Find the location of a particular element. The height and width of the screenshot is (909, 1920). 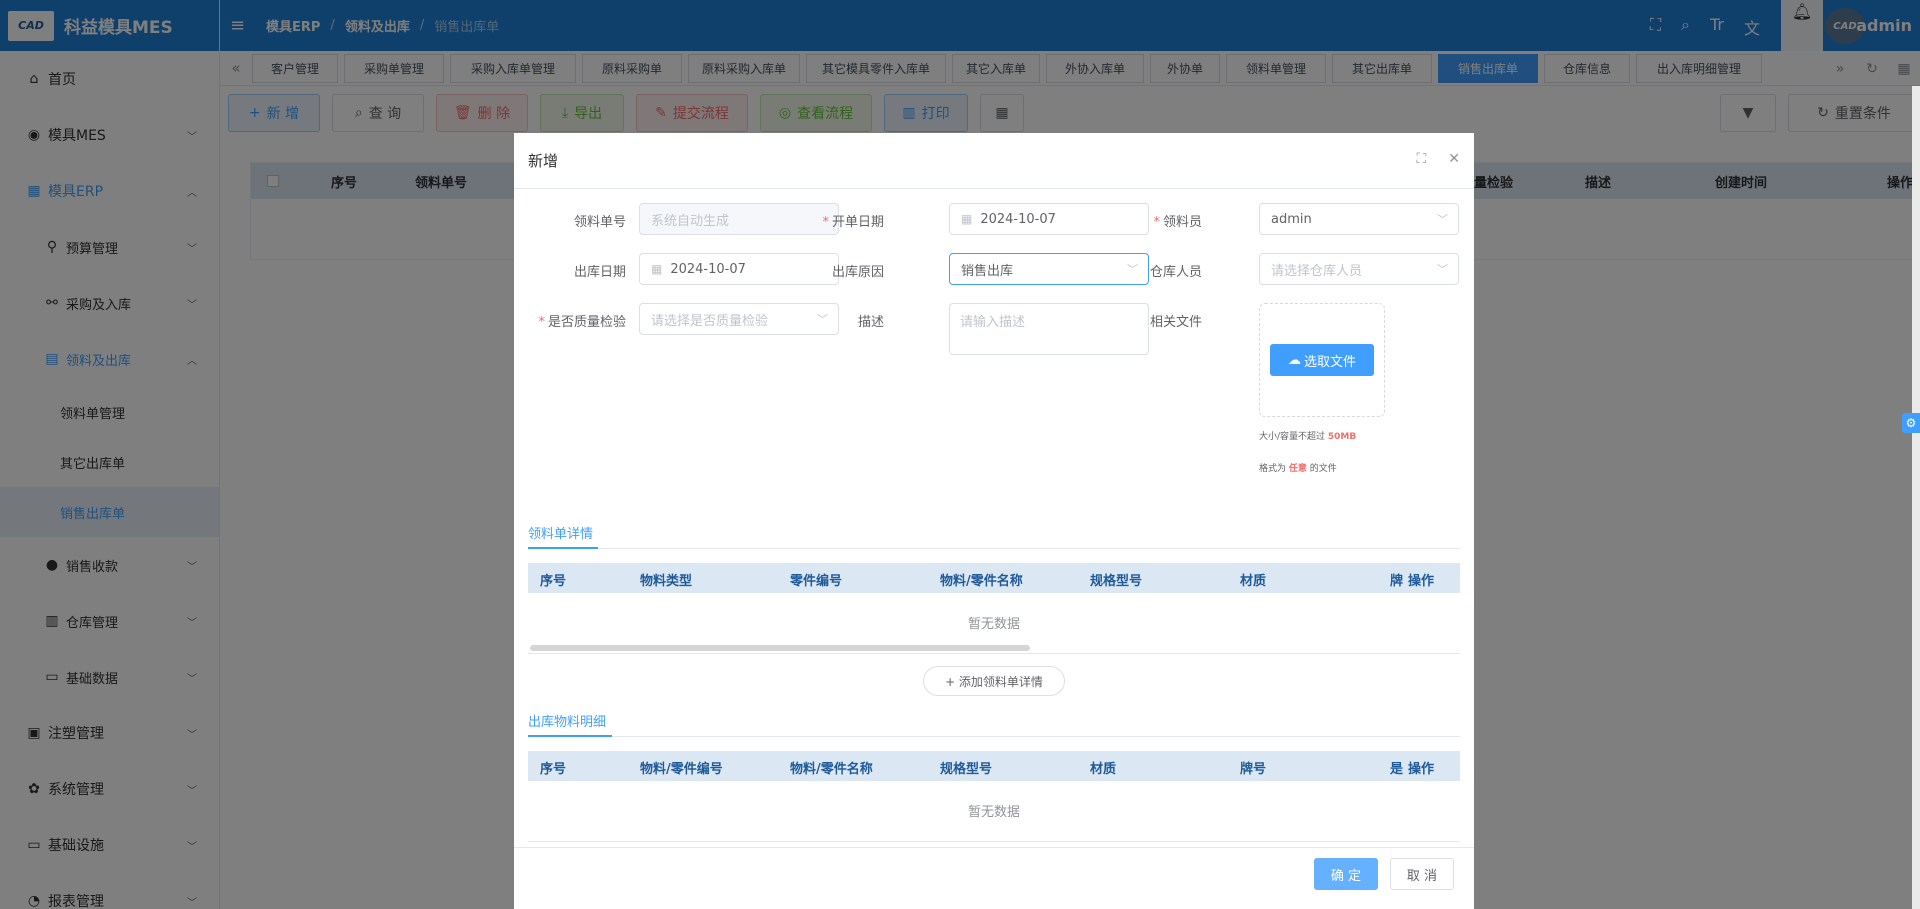

out-material-table-header: 序号 物料/零件编号 物料/零件名称 规格型号 材质 牌号 是 操作 is located at coordinates (994, 766).